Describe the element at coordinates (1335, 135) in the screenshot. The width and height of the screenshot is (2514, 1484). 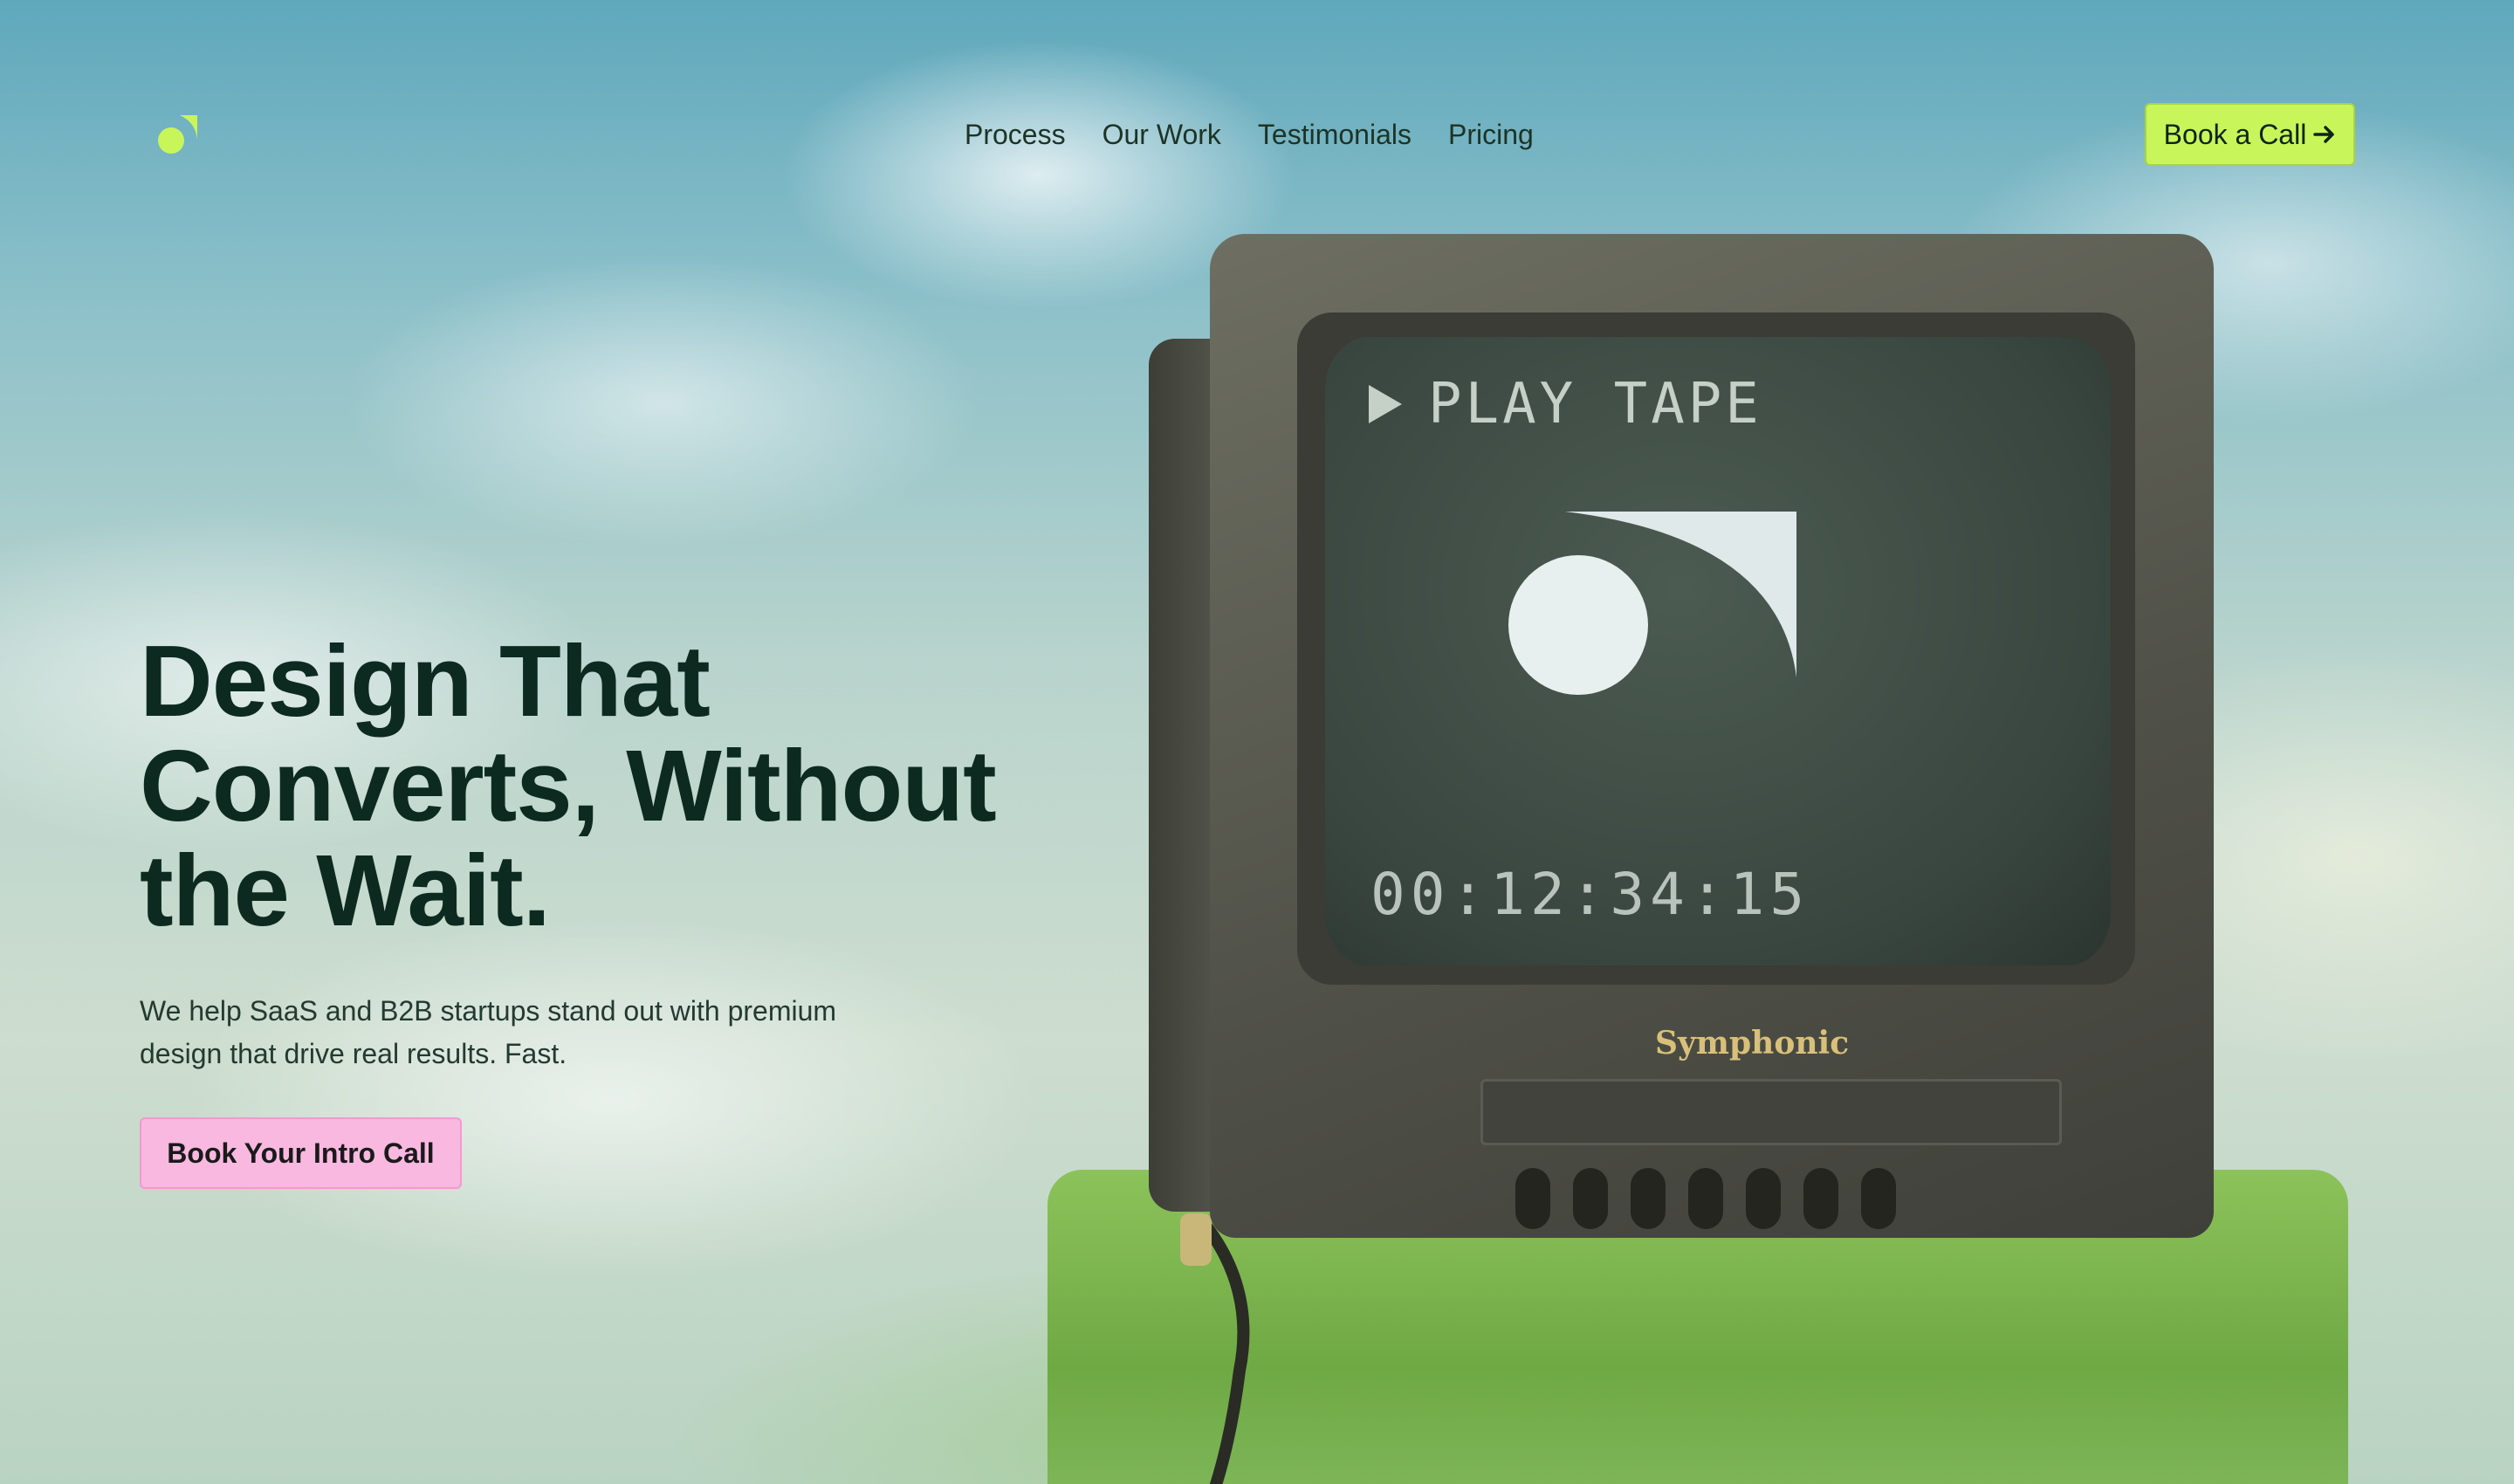
I see `nav-link-testimonials: Testimonials` at that location.